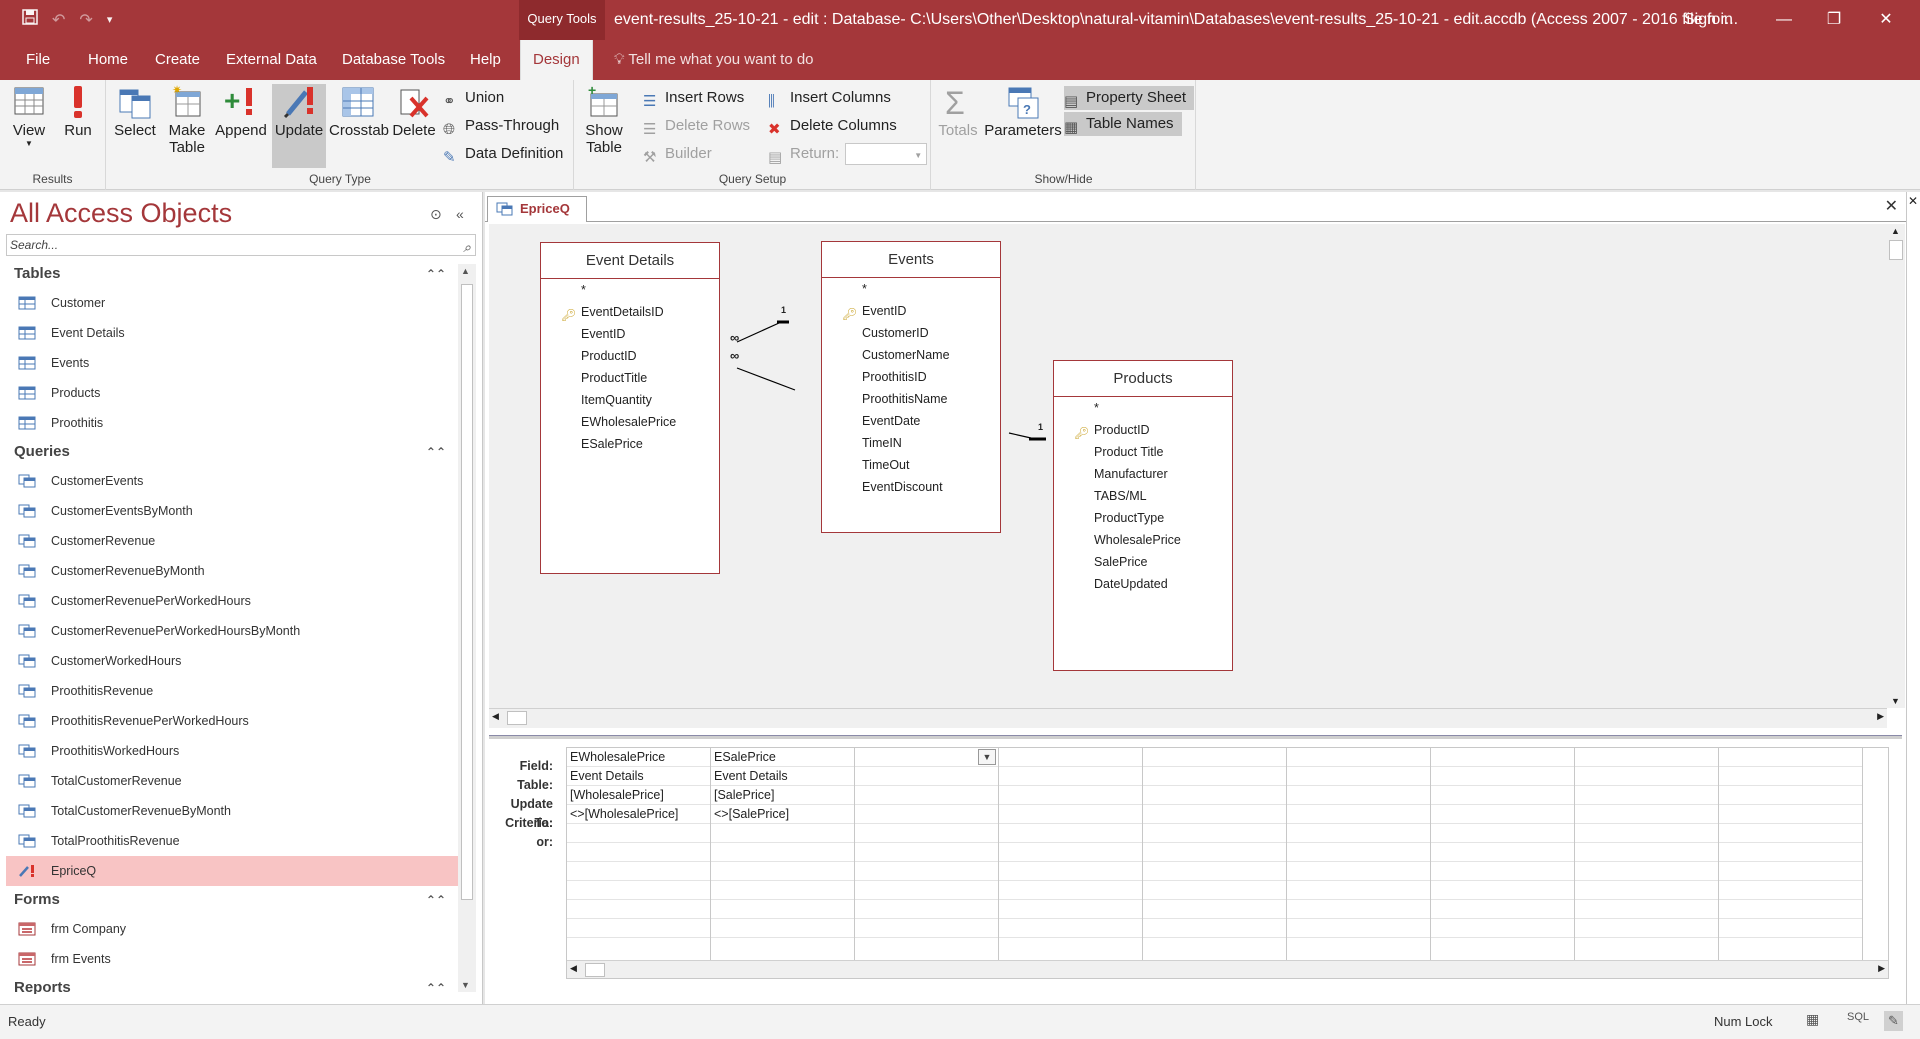  Describe the element at coordinates (832, 126) in the screenshot. I see `delete-columns-button: ✖ Delete Columns` at that location.